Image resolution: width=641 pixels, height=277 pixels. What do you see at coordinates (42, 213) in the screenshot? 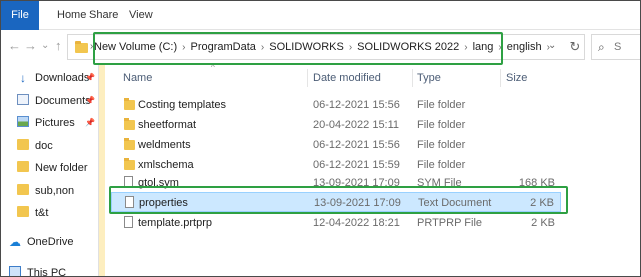
I see `sidebar-item-label: t&t` at bounding box center [42, 213].